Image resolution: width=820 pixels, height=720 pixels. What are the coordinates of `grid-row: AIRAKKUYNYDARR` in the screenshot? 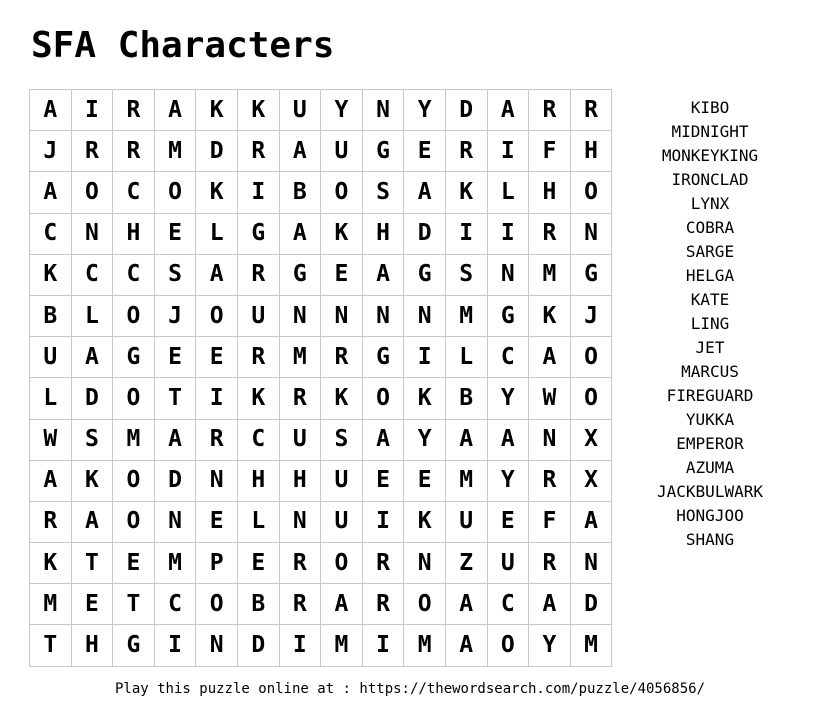 It's located at (321, 110).